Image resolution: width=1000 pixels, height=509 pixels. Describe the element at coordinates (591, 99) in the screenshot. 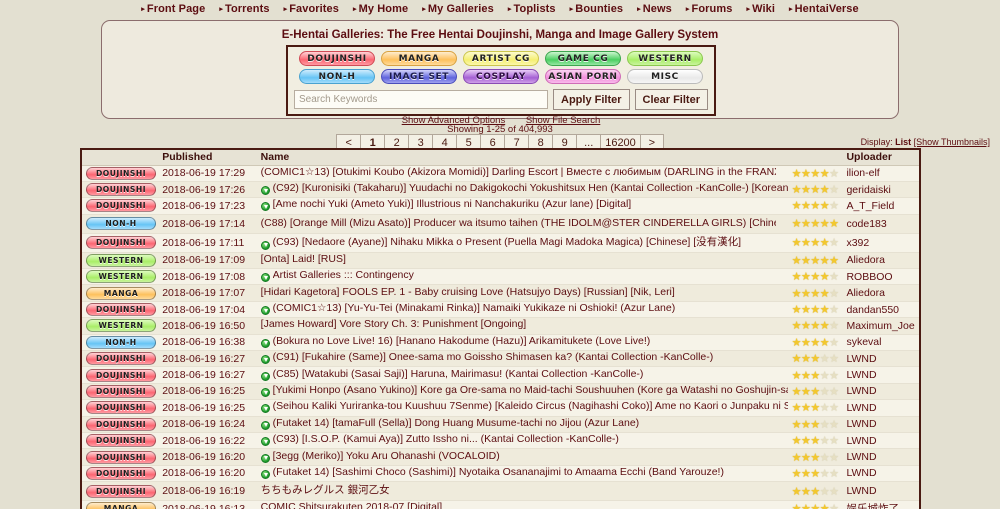

I see `apply-filter-button: Apply Filter` at that location.